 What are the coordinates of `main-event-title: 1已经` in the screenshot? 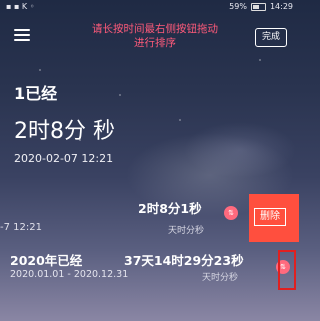 It's located at (36, 93).